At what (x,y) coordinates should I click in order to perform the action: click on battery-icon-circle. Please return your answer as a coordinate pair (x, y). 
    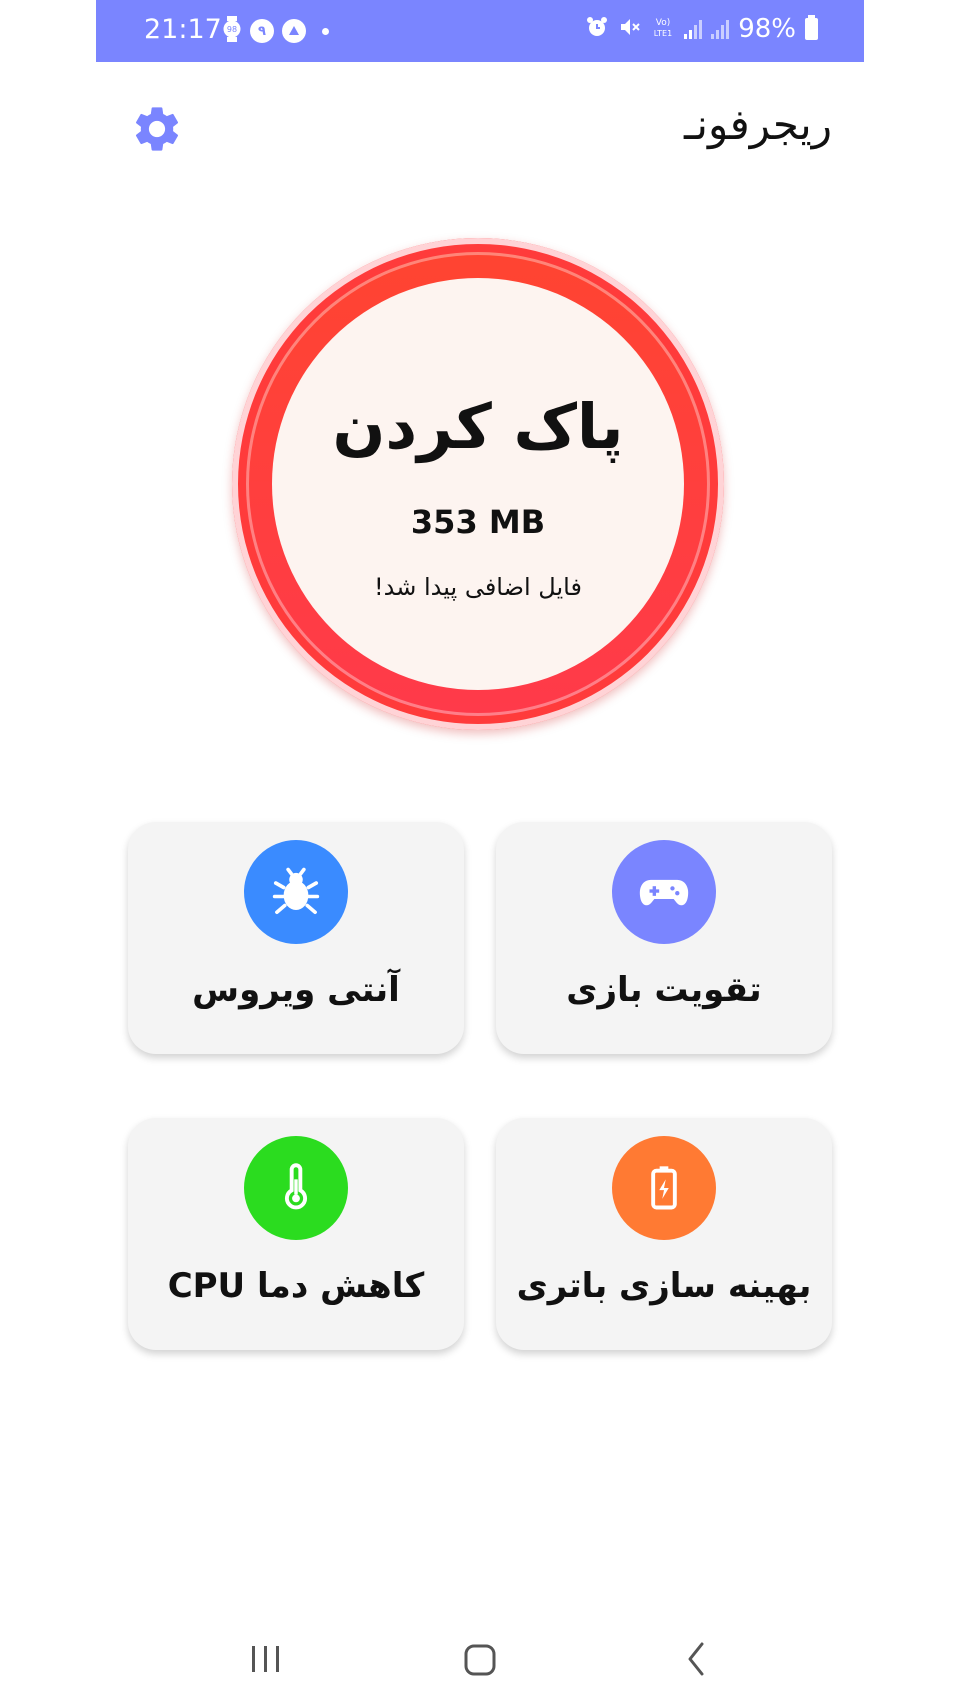
    Looking at the image, I should click on (664, 1188).